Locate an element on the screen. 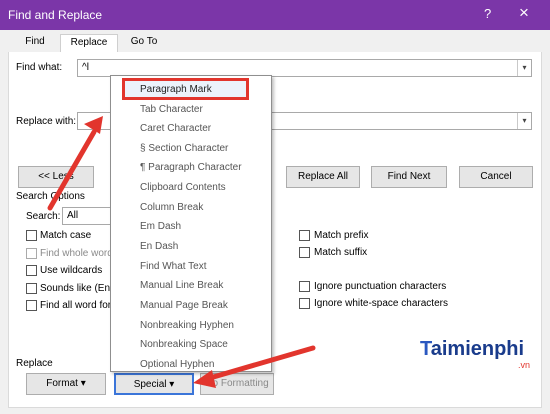 The height and width of the screenshot is (414, 550). search-label: Search: is located at coordinates (43, 216).